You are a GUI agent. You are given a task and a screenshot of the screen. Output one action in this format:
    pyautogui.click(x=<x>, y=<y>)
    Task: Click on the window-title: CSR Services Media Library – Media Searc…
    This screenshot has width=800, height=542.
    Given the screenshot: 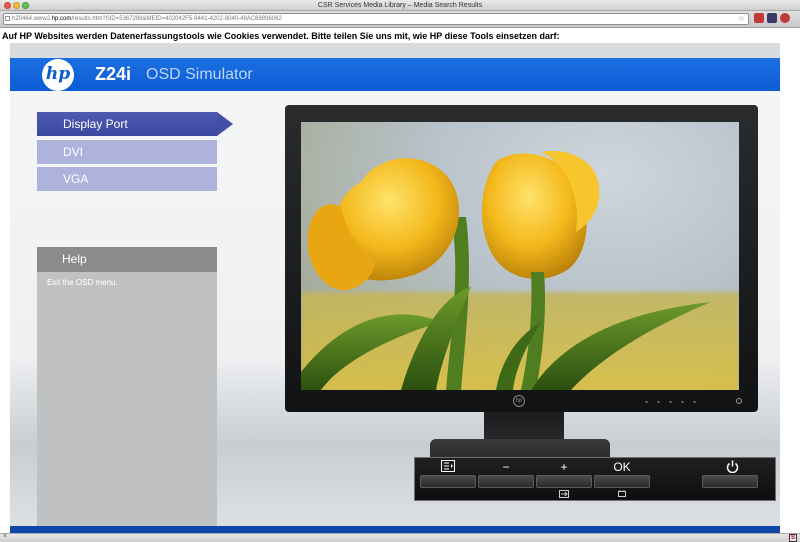 What is the action you would take?
    pyautogui.click(x=400, y=5)
    